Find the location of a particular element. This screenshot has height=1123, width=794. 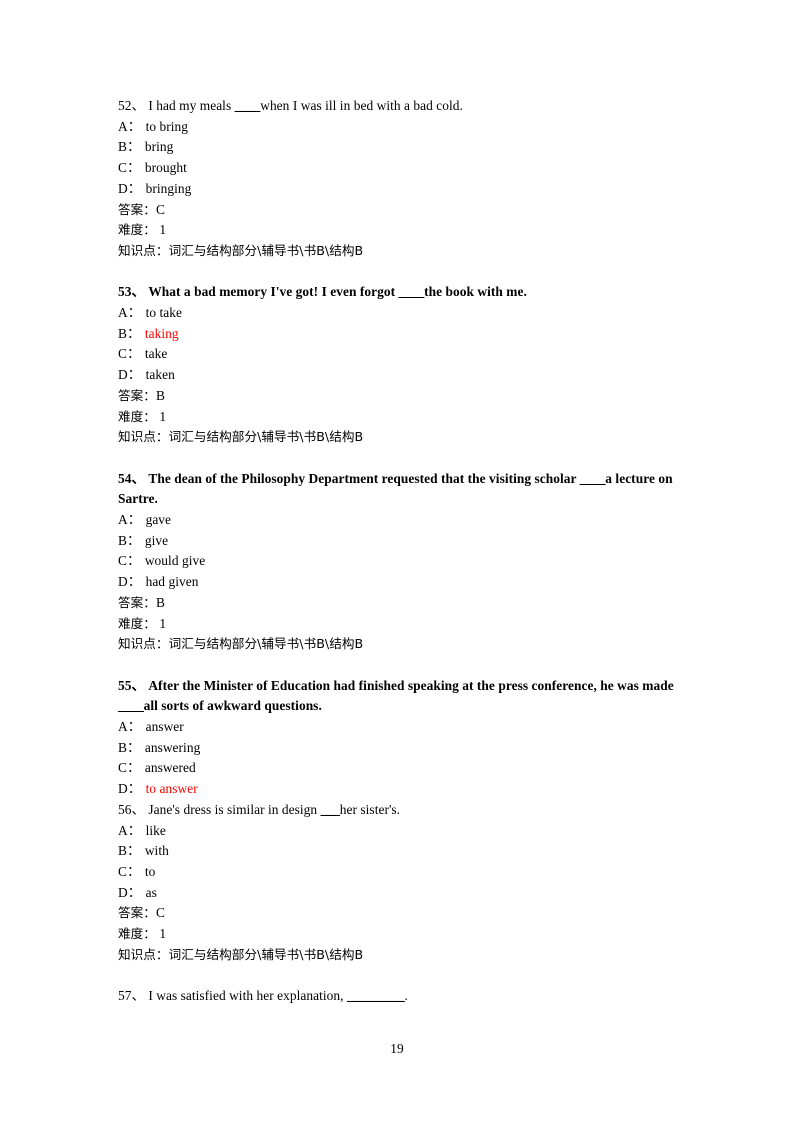

question-text-before-blank: I was satisfied with her explanation, is located at coordinates (245, 996).